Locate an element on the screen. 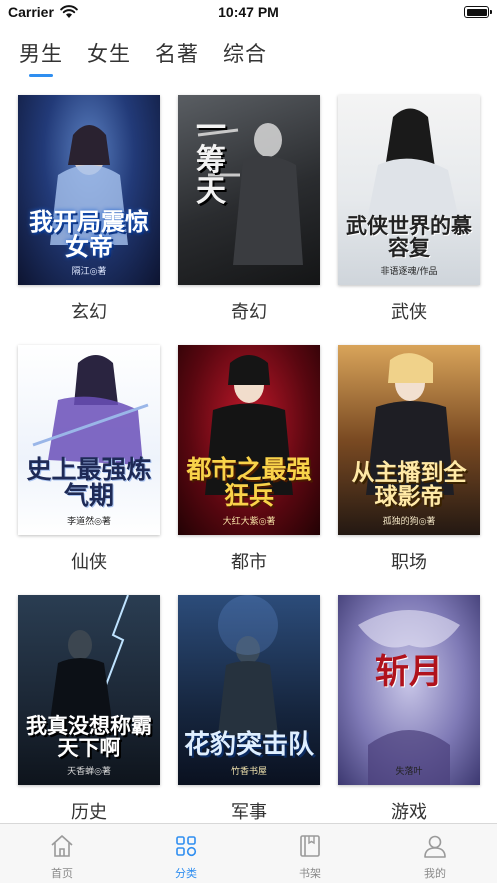 This screenshot has width=497, height=884. tab-classics: 名著 is located at coordinates (177, 53).